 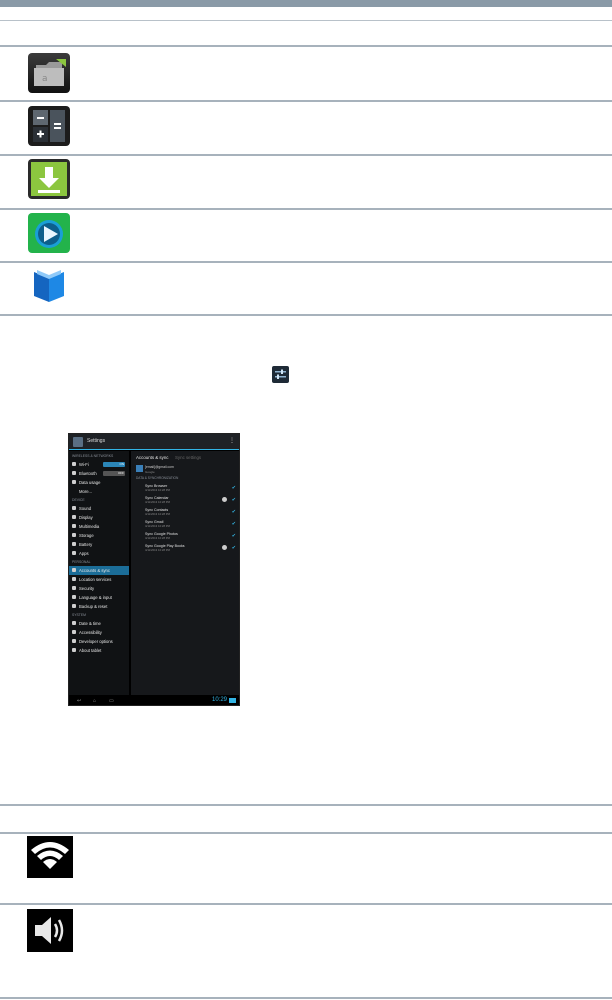 What do you see at coordinates (154, 700) in the screenshot?
I see `system-nav-bar: ↩ ⌂ ▭ 10:29` at bounding box center [154, 700].